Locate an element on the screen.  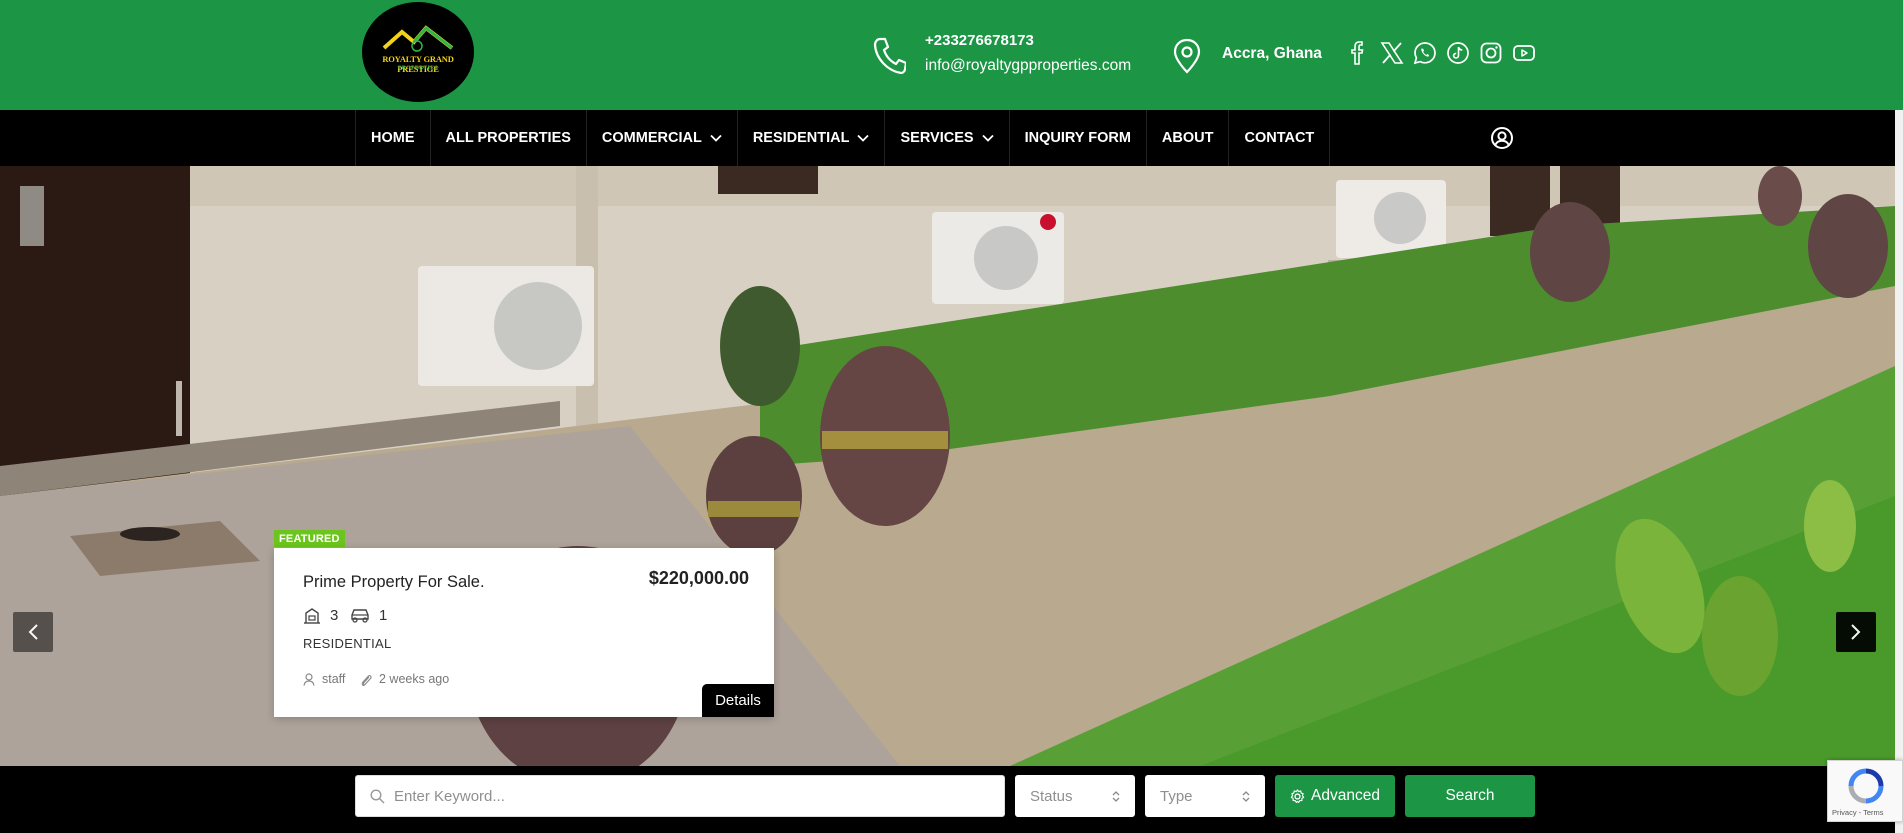
garage-feature: 1 is located at coordinates (368, 615).